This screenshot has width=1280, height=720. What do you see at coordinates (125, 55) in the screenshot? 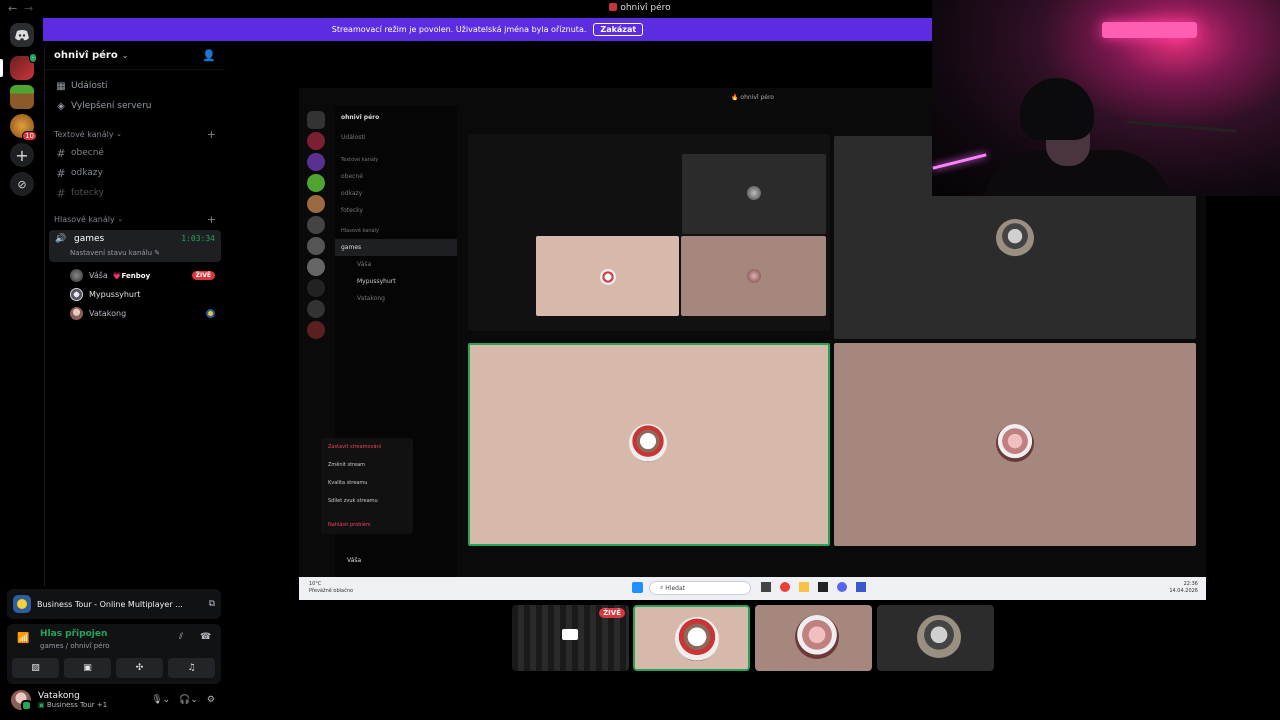
I see `chevron-down-icon: ⌄` at bounding box center [125, 55].